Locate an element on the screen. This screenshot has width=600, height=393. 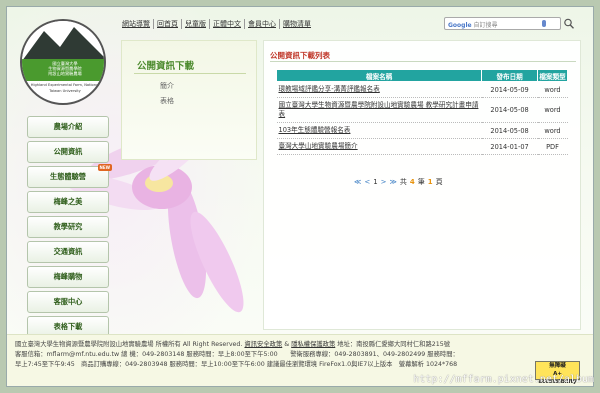
table-header-row: 檔案名稱 發布日期 檔案類型 is located at coordinates (421, 75).